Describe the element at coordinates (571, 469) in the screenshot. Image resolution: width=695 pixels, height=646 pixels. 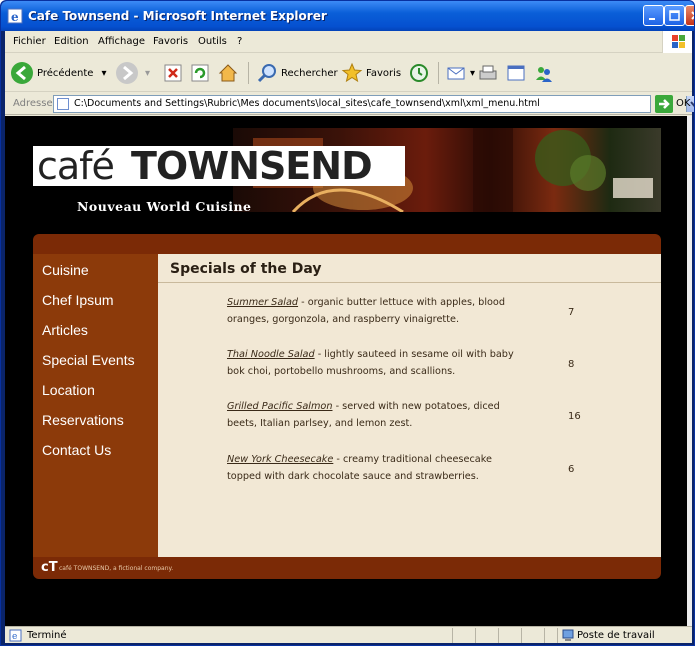
I see `dish-price: 6` at that location.